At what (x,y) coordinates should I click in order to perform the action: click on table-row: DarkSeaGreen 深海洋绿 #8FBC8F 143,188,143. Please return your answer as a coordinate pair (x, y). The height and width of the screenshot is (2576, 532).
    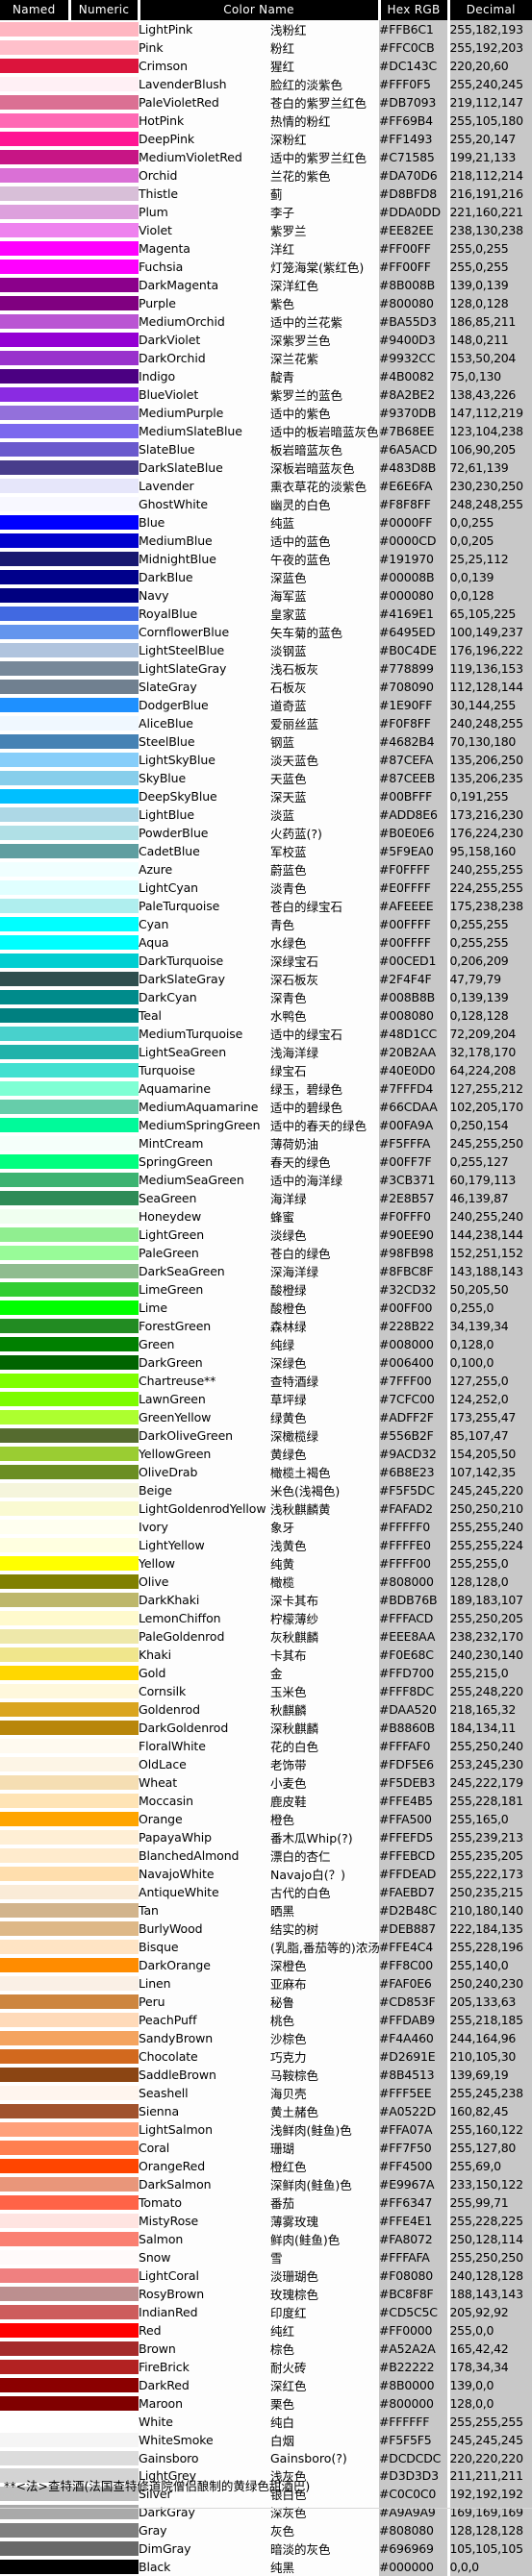
    Looking at the image, I should click on (266, 1271).